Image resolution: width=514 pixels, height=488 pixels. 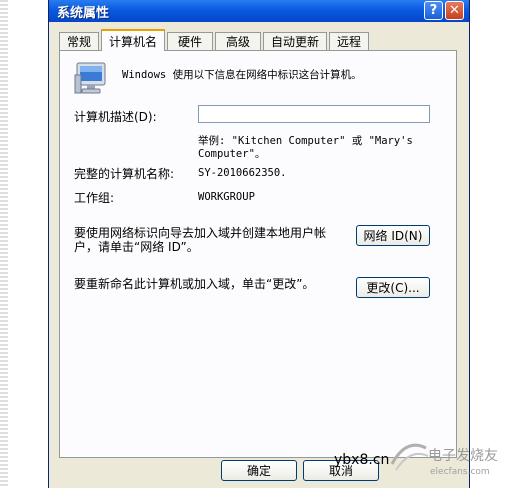 What do you see at coordinates (362, 460) in the screenshot?
I see `watermark-site: ybx8.cn` at bounding box center [362, 460].